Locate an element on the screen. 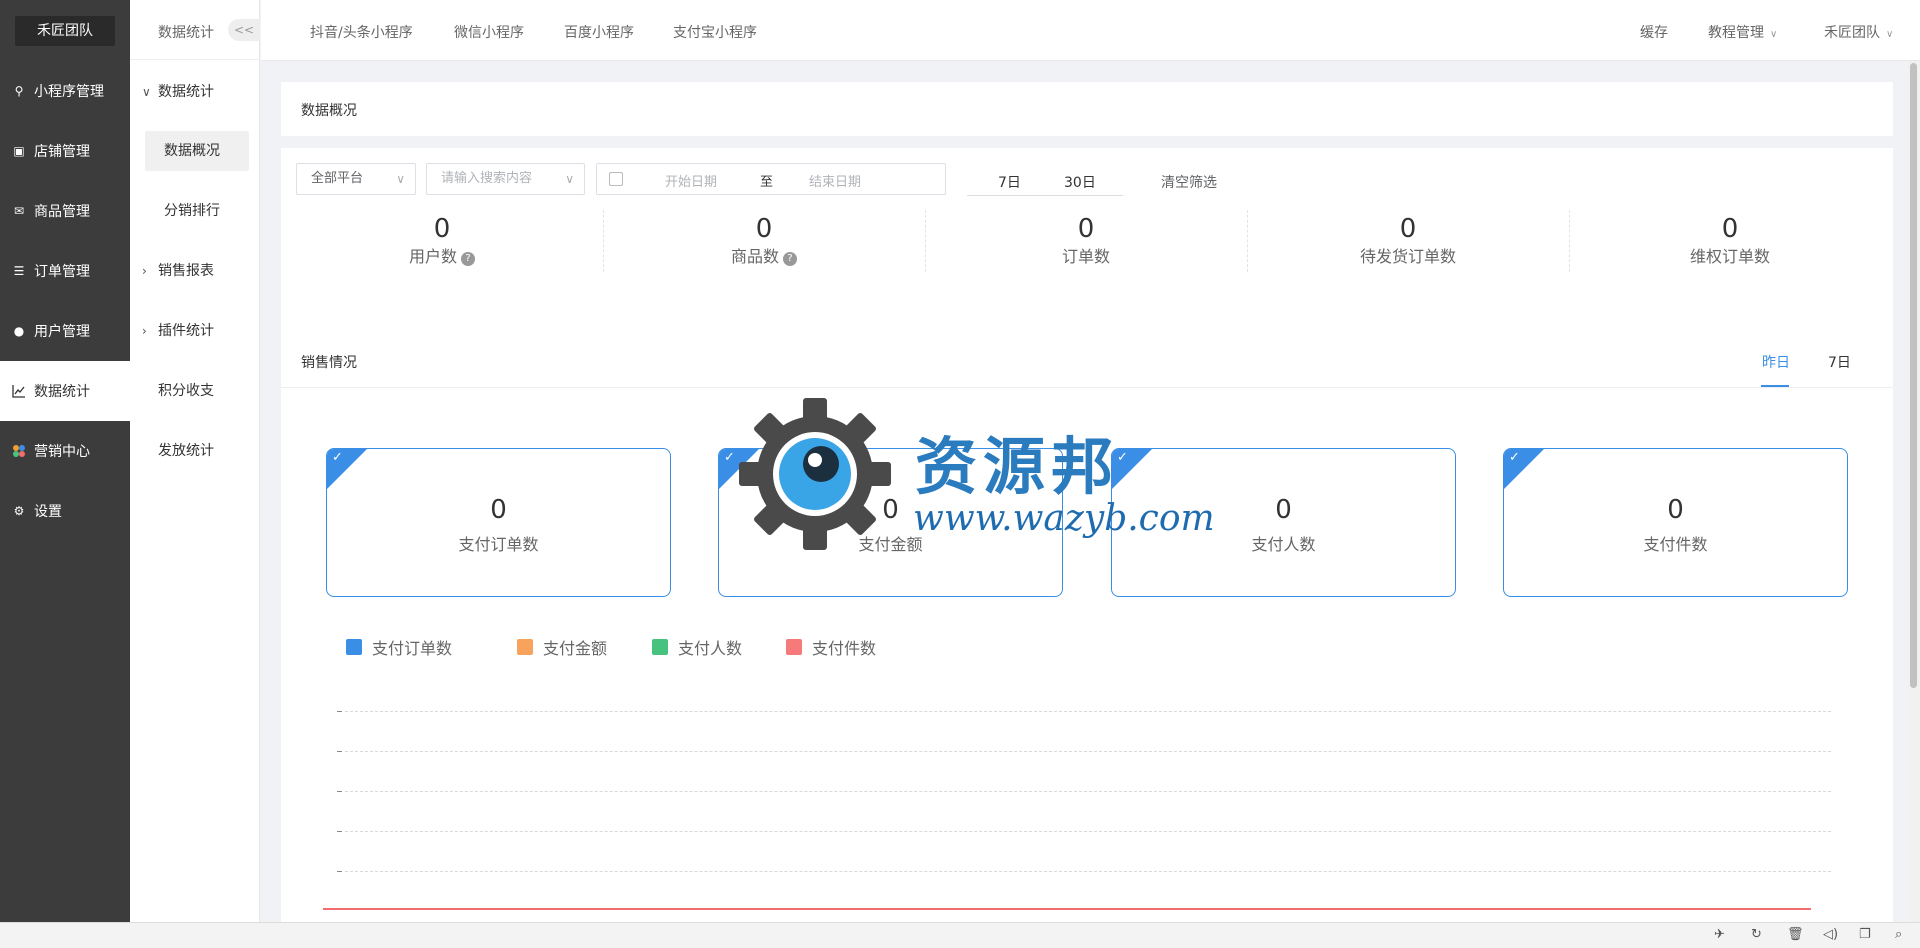 The image size is (1920, 948). stat-users: 0 用户数? is located at coordinates (442, 240).